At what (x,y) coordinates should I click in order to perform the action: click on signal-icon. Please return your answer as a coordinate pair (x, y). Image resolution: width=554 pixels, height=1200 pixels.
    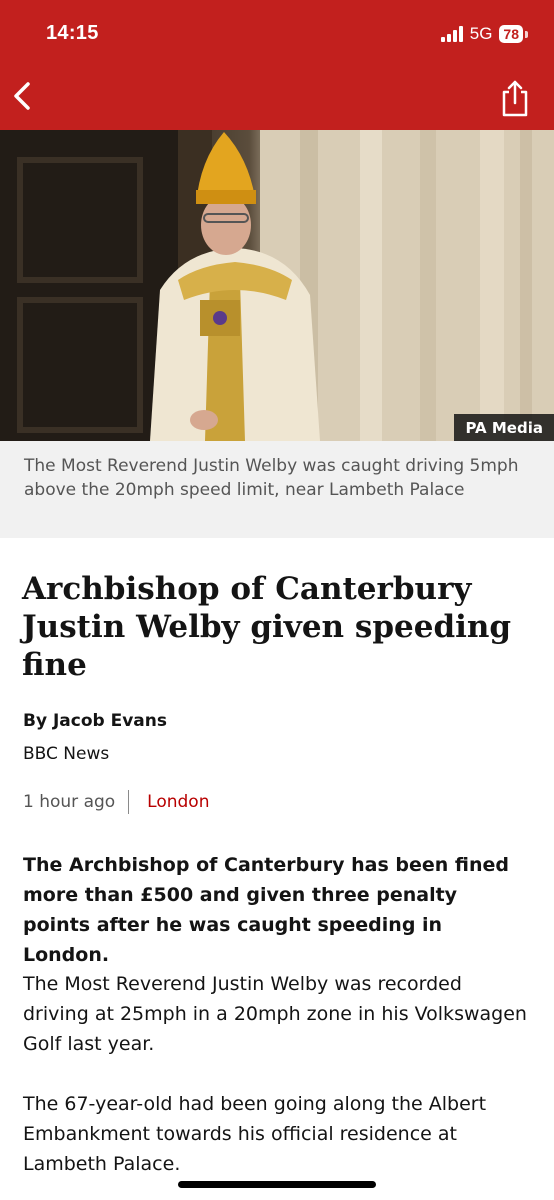
    Looking at the image, I should click on (451, 34).